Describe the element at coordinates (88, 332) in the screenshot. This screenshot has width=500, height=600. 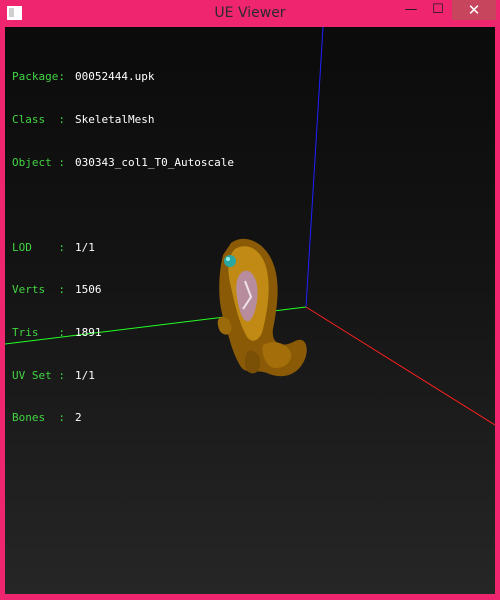
I see `tris-value: 1891` at that location.